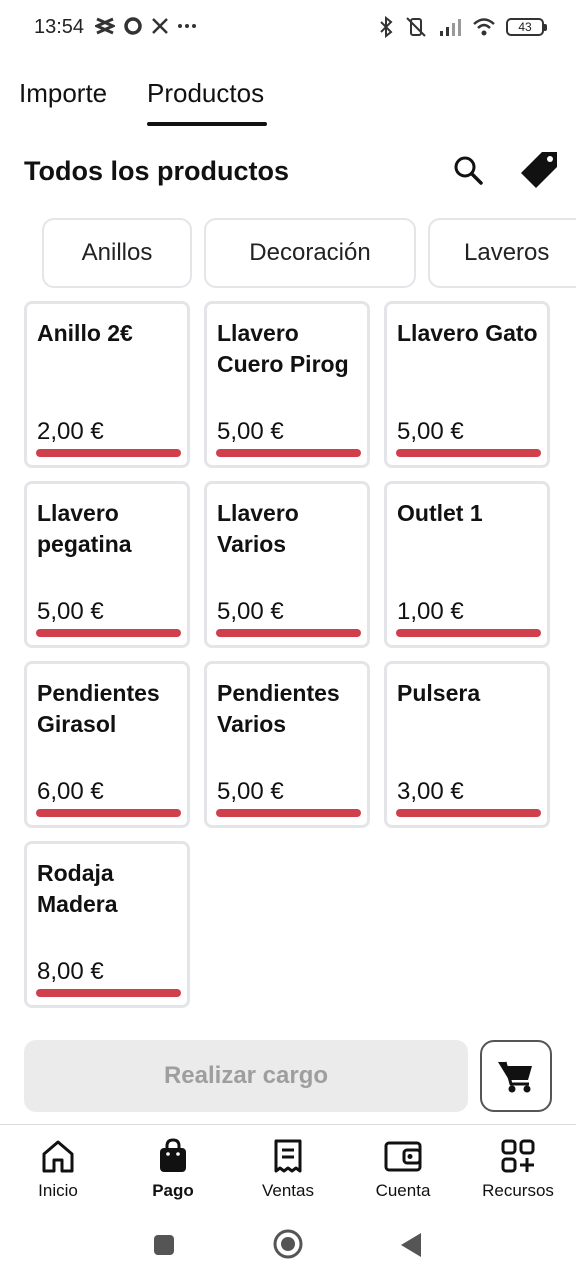 The image size is (576, 1280). What do you see at coordinates (283, 348) in the screenshot?
I see `product-name: Llavero Cuero Pirog` at bounding box center [283, 348].